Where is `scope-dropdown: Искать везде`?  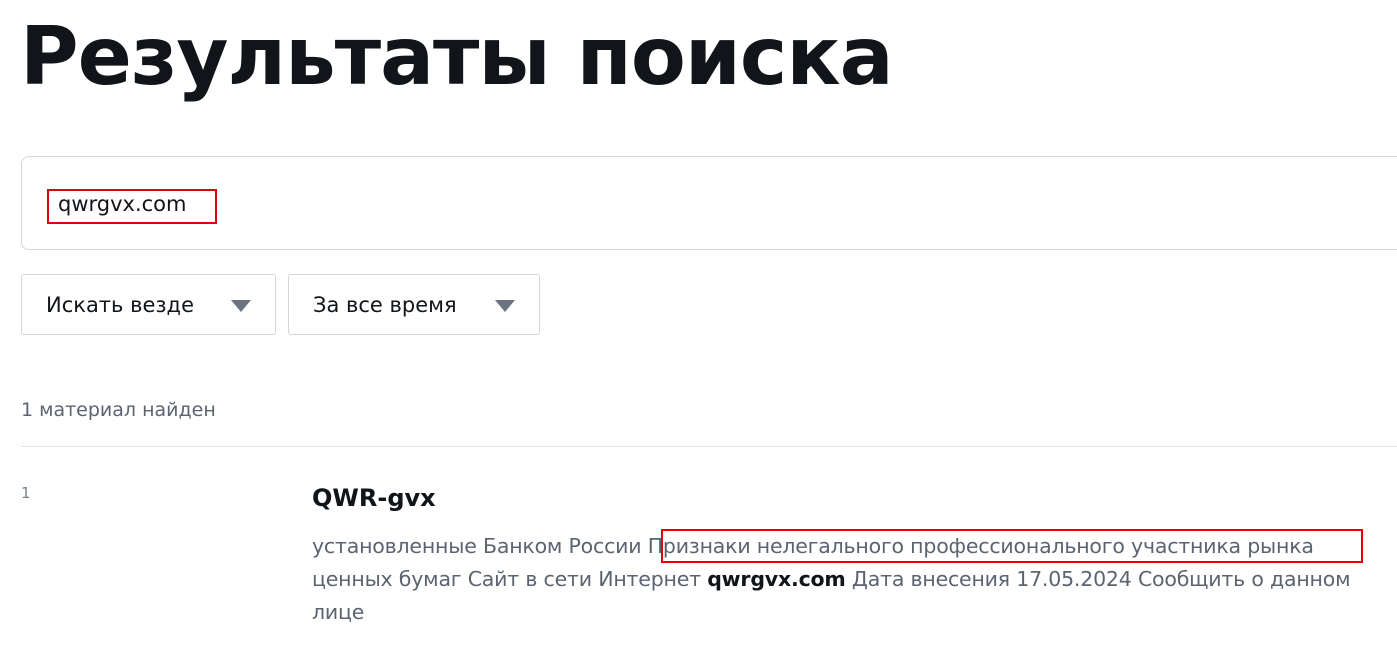 scope-dropdown: Искать везде is located at coordinates (148, 304).